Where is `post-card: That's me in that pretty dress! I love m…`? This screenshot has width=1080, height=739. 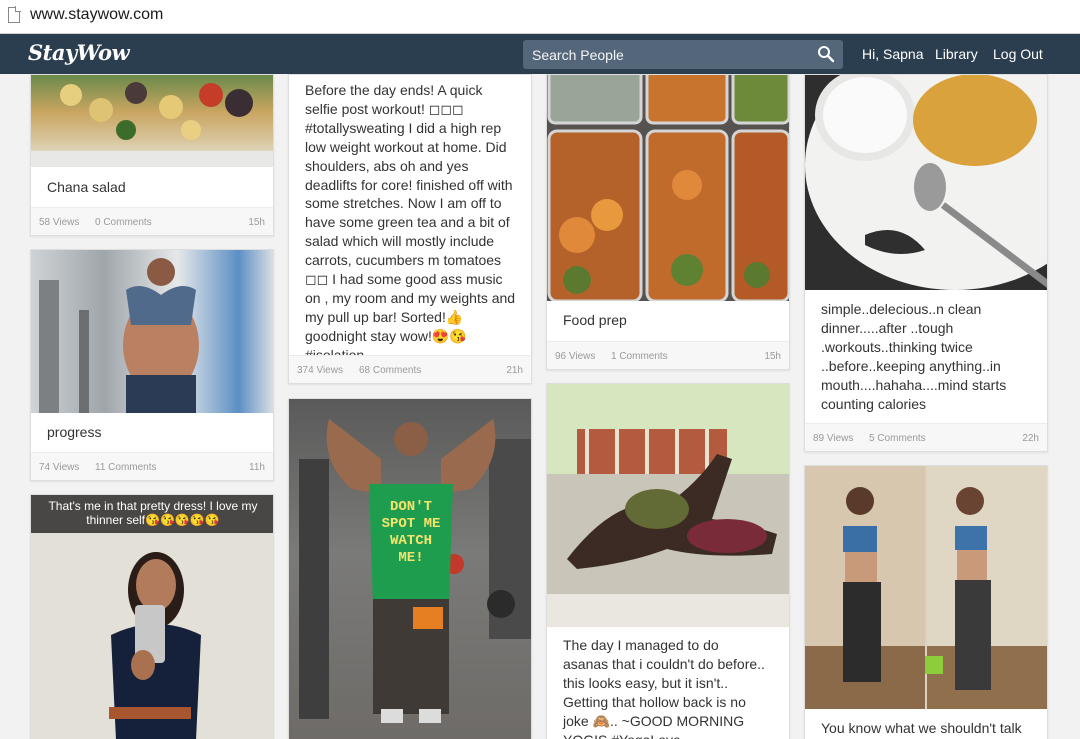 post-card: That's me in that pretty dress! I love m… is located at coordinates (152, 616).